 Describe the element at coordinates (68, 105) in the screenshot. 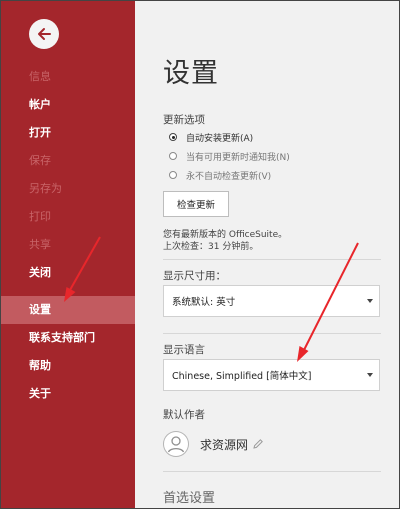

I see `sidebar-item-account: 帐户` at that location.